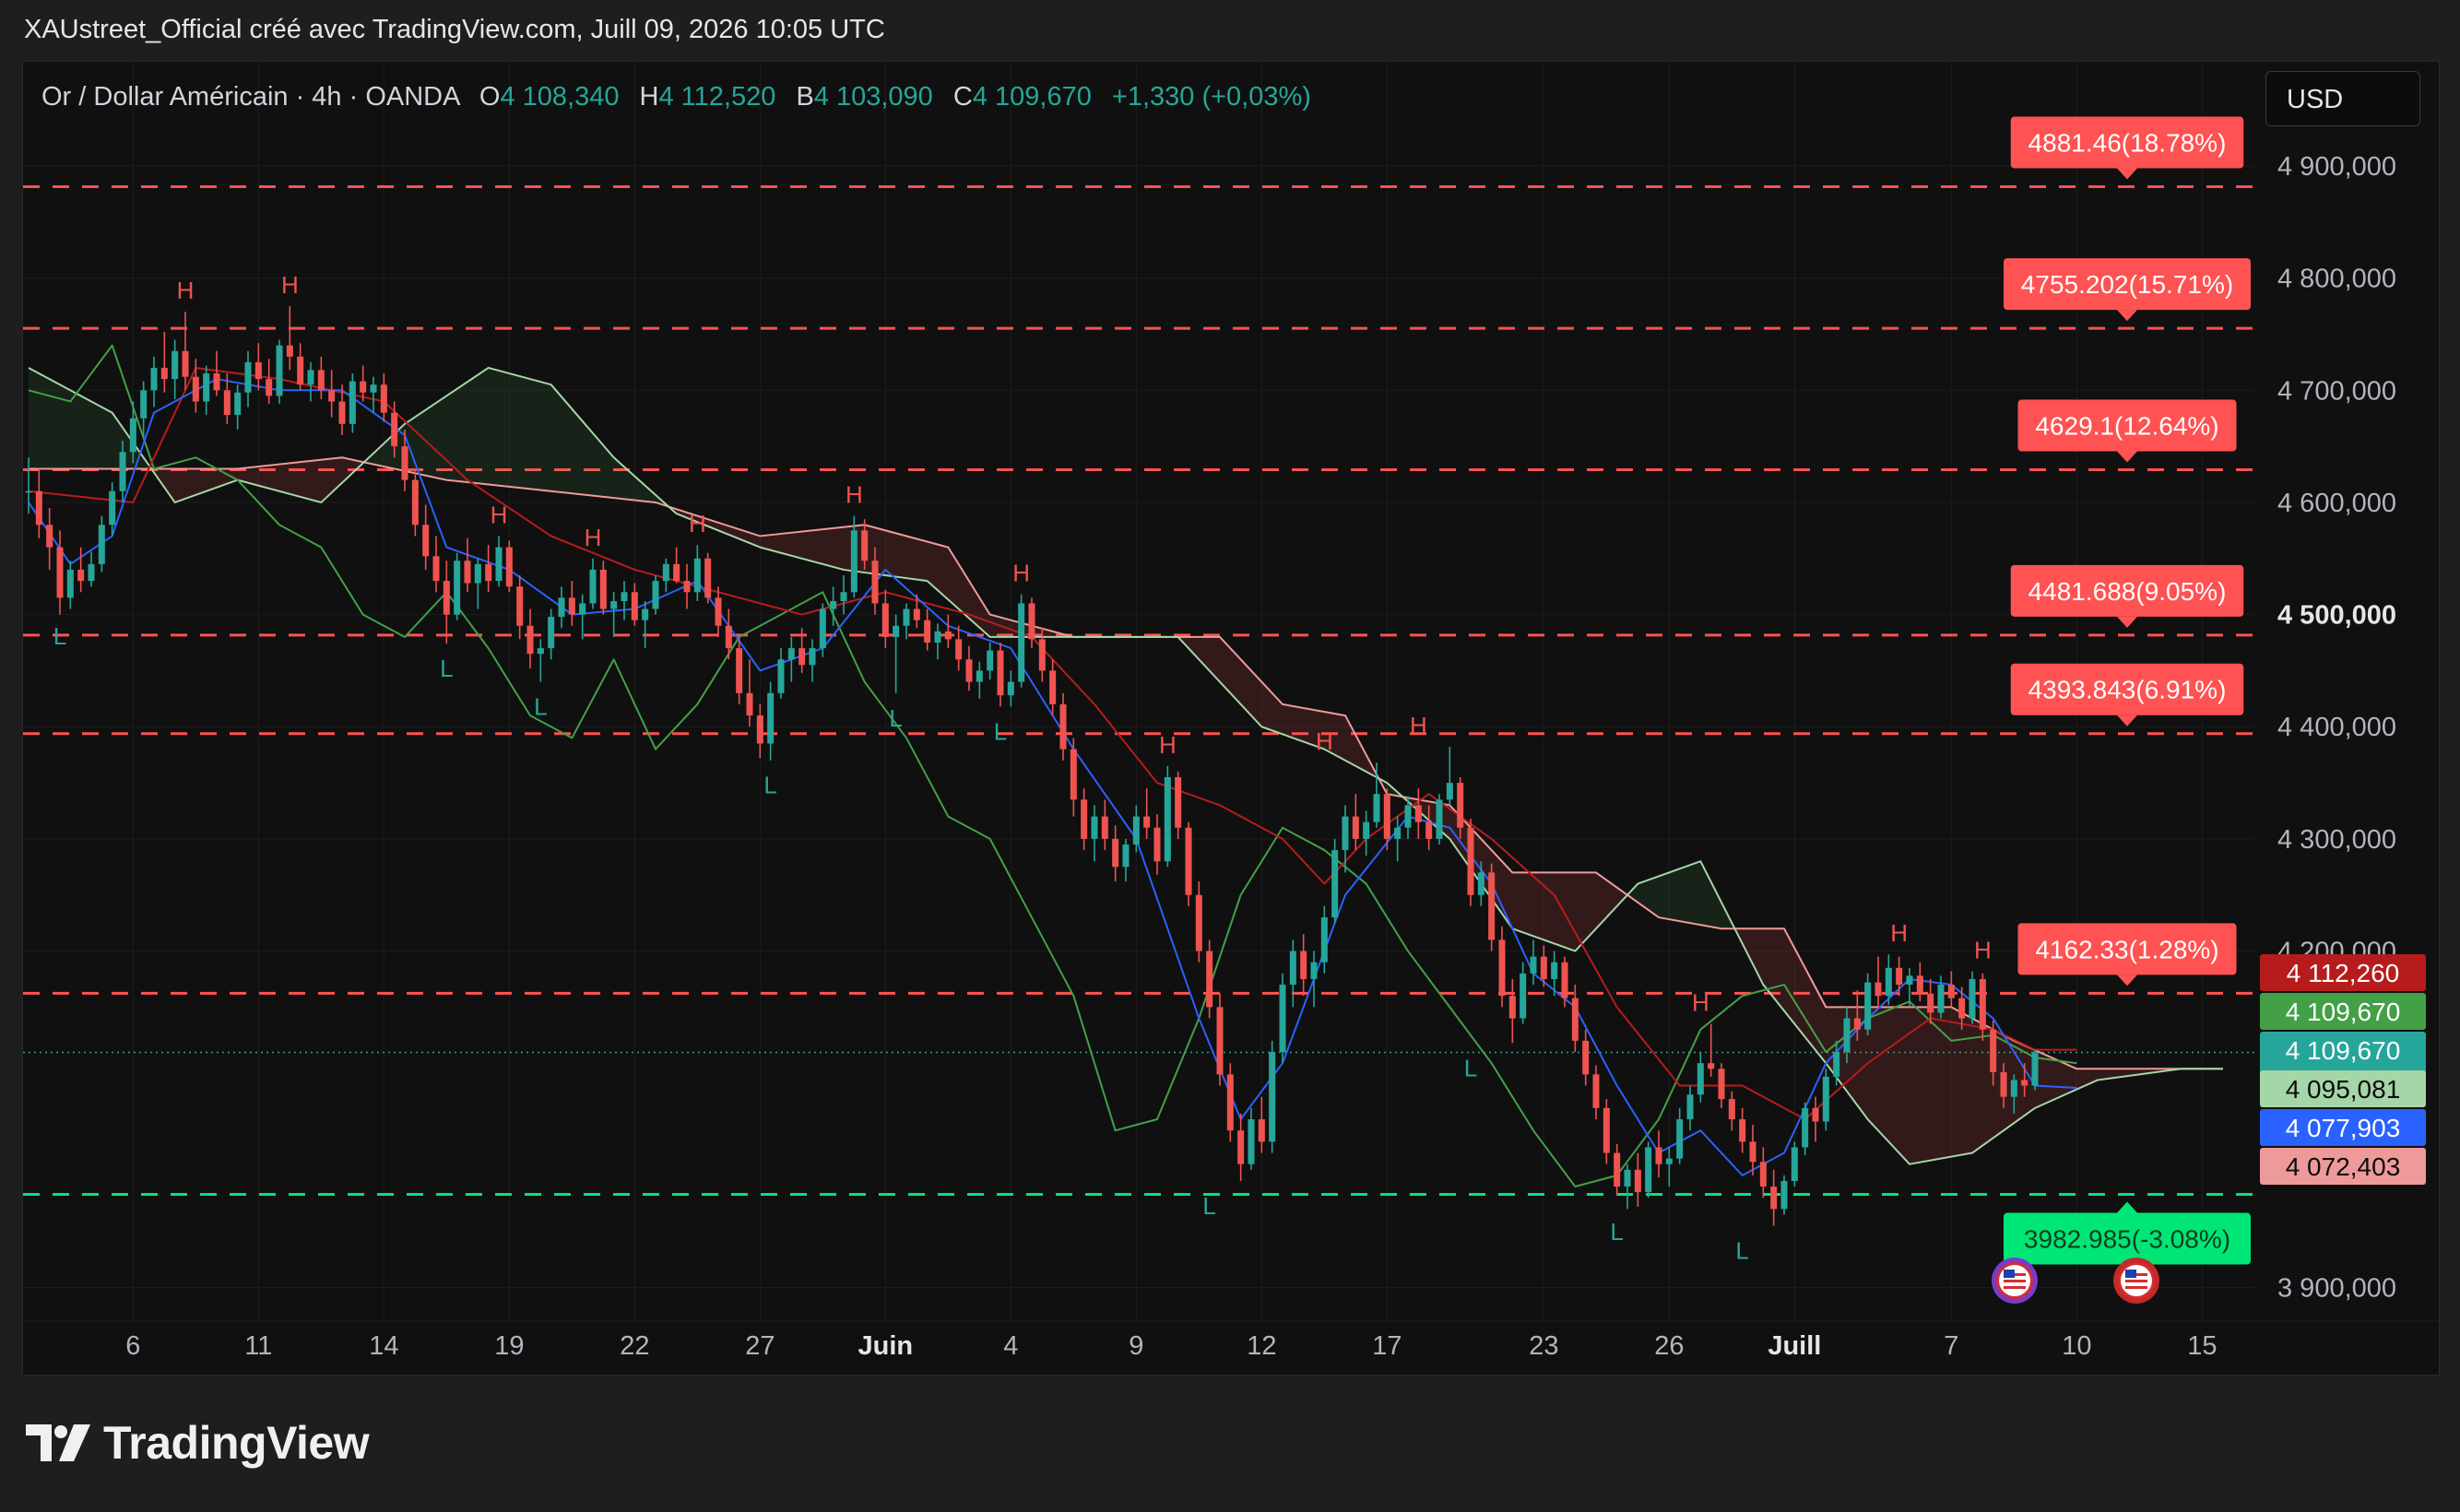 This screenshot has height=1512, width=2460. Describe the element at coordinates (1261, 1346) in the screenshot. I see `time-tick-label: 12` at that location.